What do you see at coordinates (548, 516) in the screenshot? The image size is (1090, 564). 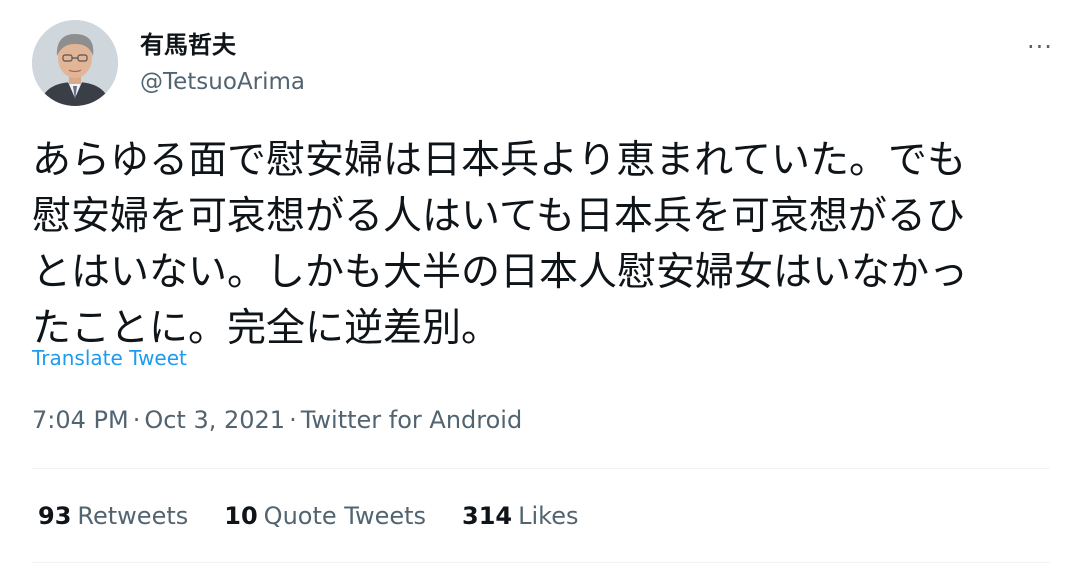 I see `likes-label: Likes` at bounding box center [548, 516].